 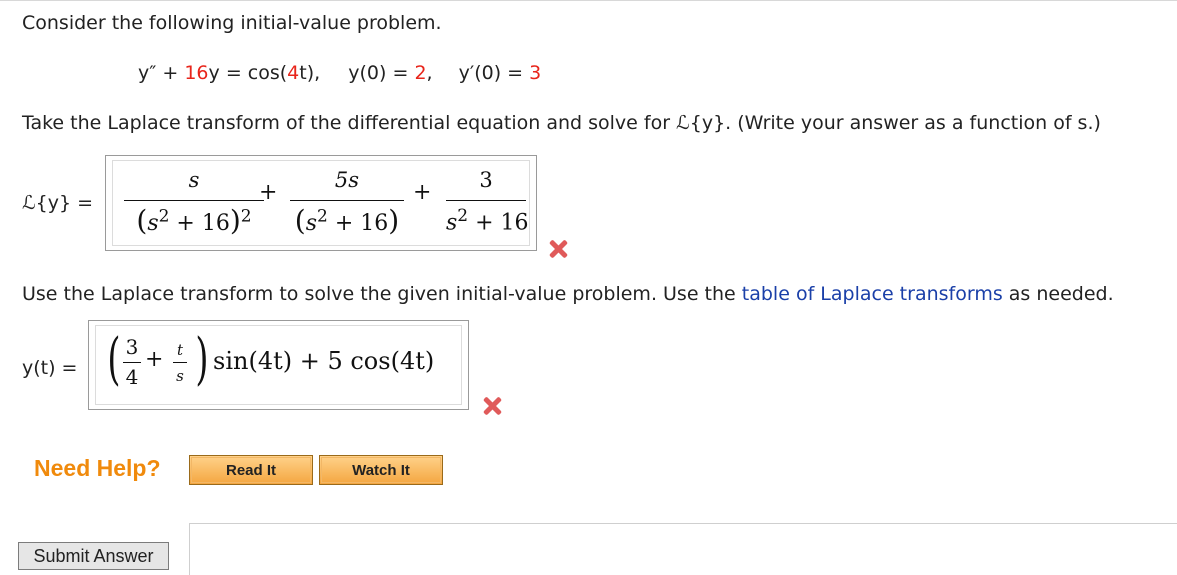 What do you see at coordinates (347, 203) in the screenshot?
I see `term2-fraction: 5s (s2 + 16)` at bounding box center [347, 203].